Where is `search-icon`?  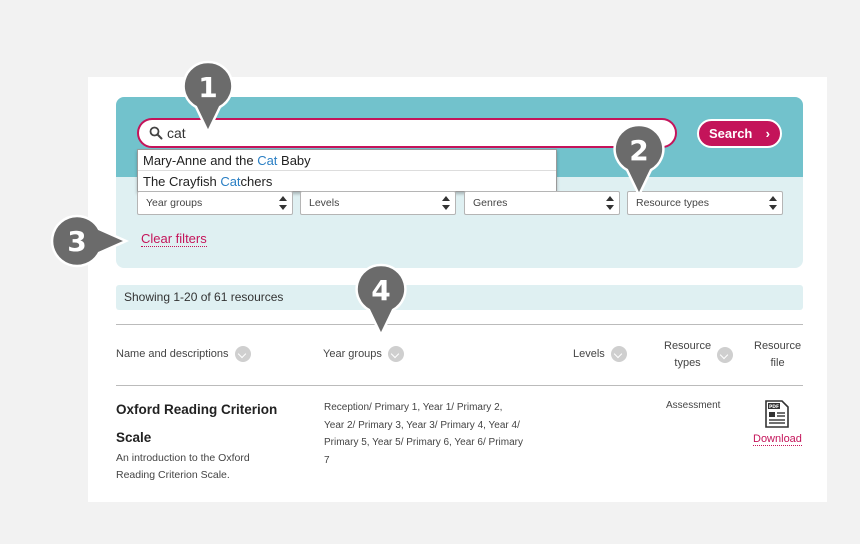 search-icon is located at coordinates (156, 133).